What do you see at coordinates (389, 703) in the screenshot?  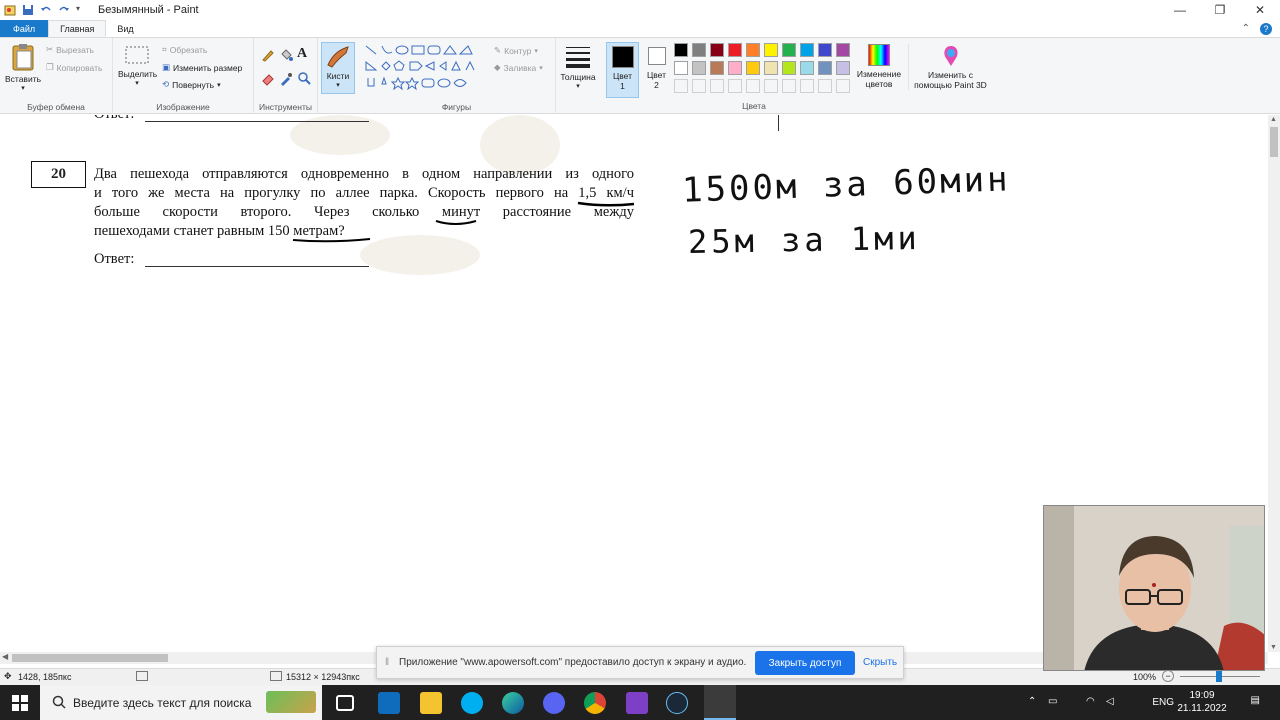 I see `mail-icon` at bounding box center [389, 703].